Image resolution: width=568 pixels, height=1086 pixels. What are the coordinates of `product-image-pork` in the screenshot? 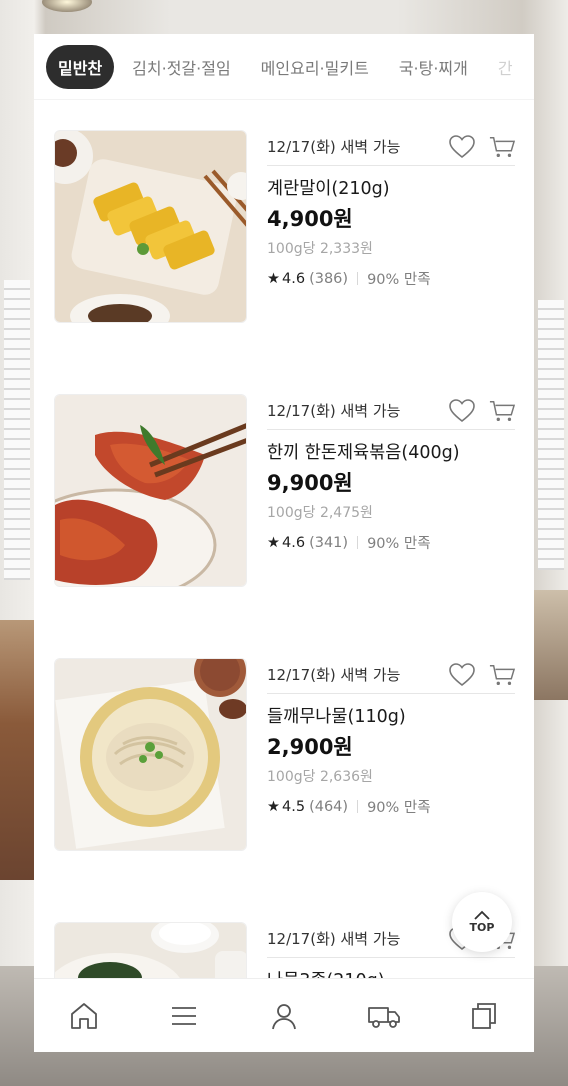 It's located at (150, 490).